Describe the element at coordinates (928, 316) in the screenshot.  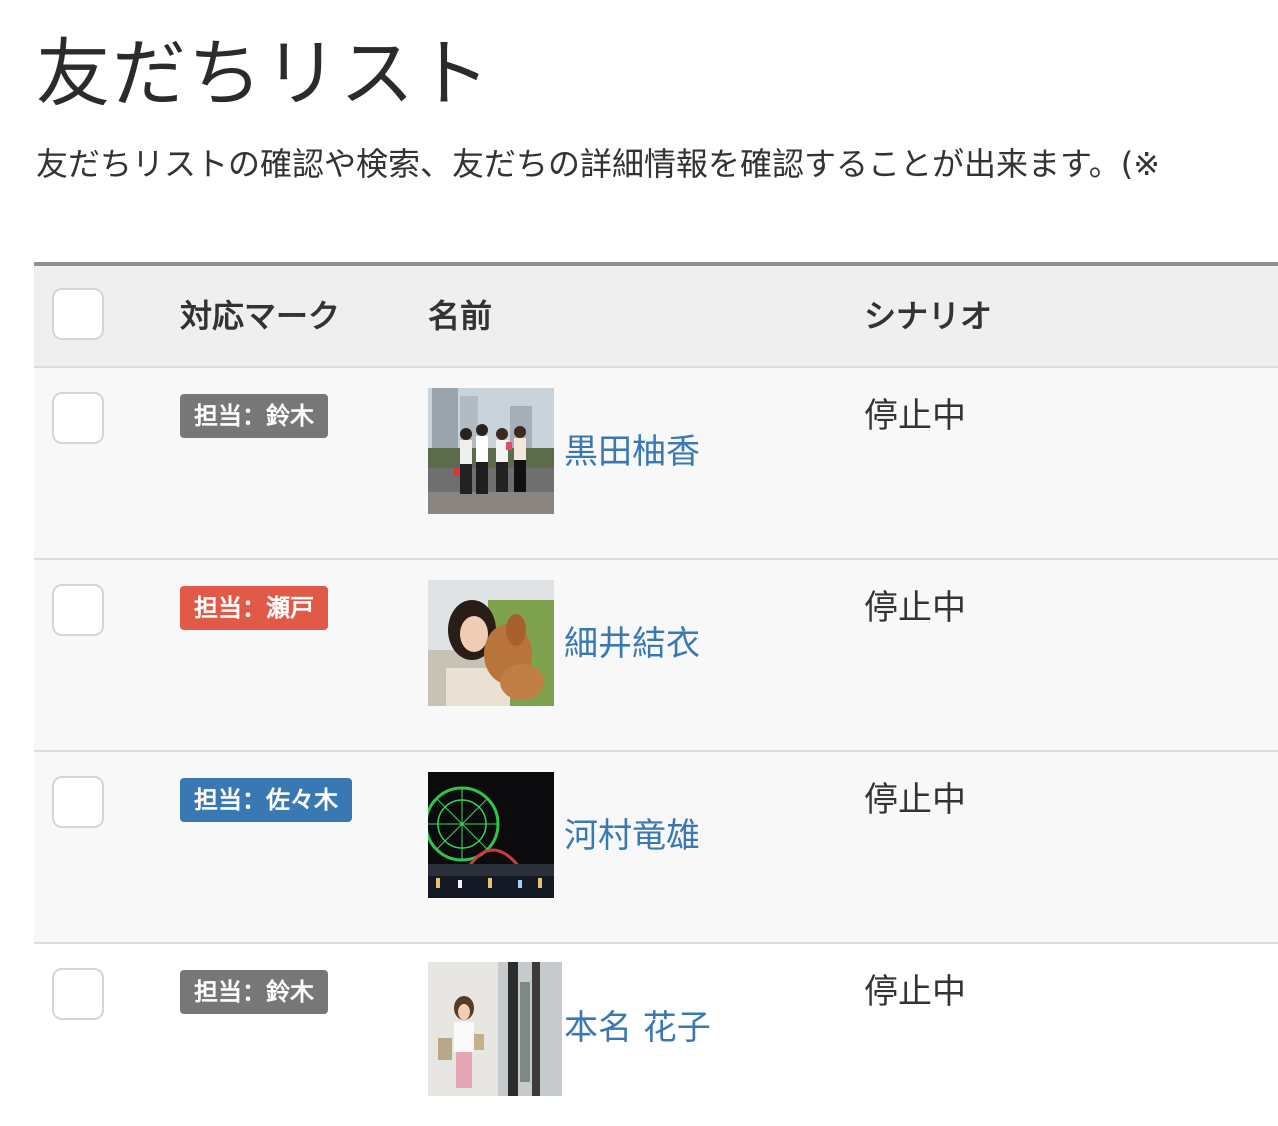
I see `column-header-scenario: シナリオ` at that location.